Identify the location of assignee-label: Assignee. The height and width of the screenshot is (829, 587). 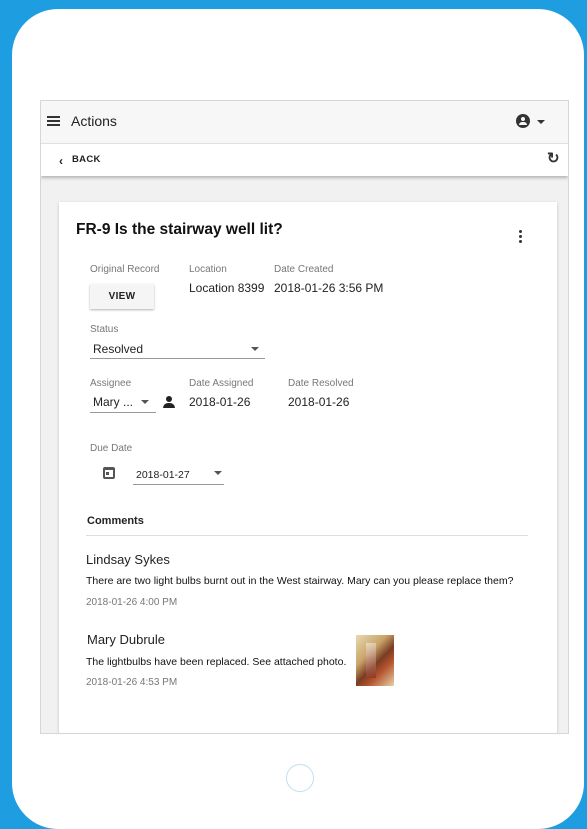
(111, 383).